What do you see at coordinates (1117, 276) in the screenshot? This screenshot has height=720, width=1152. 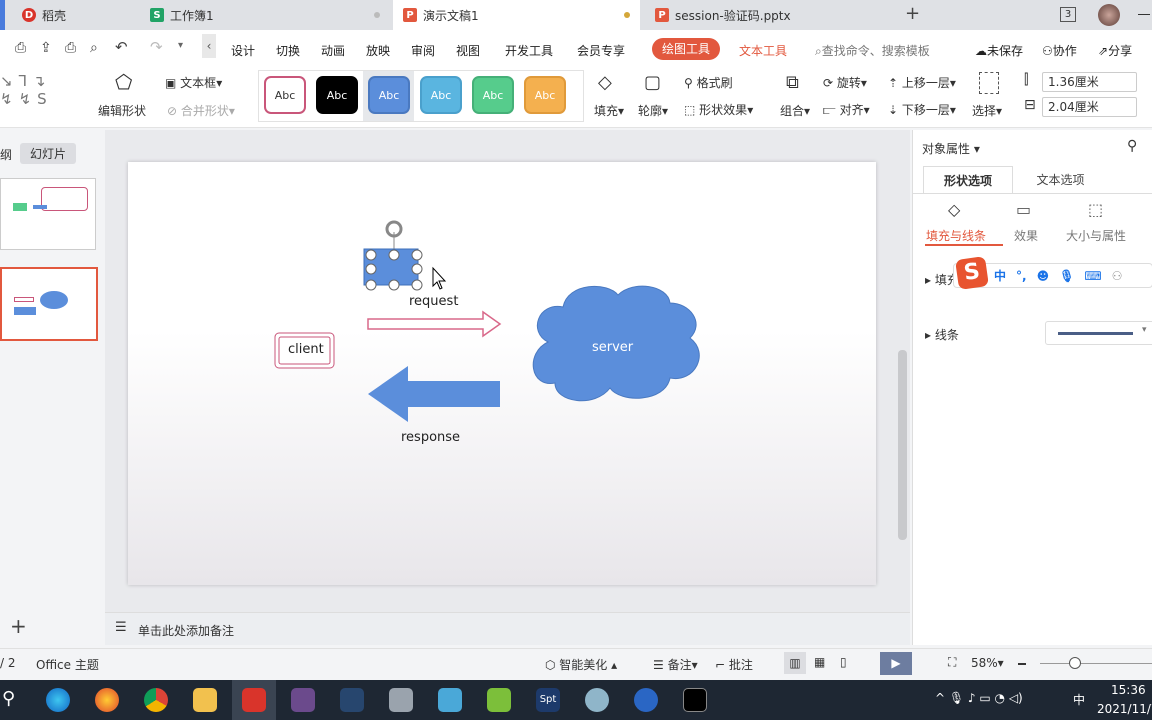 I see `skin-icon: ⚇` at bounding box center [1117, 276].